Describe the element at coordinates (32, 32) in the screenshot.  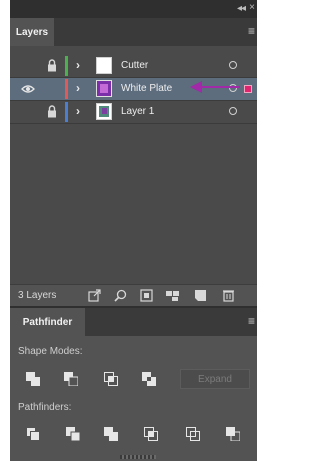
I see `tab-layers: Layers` at that location.